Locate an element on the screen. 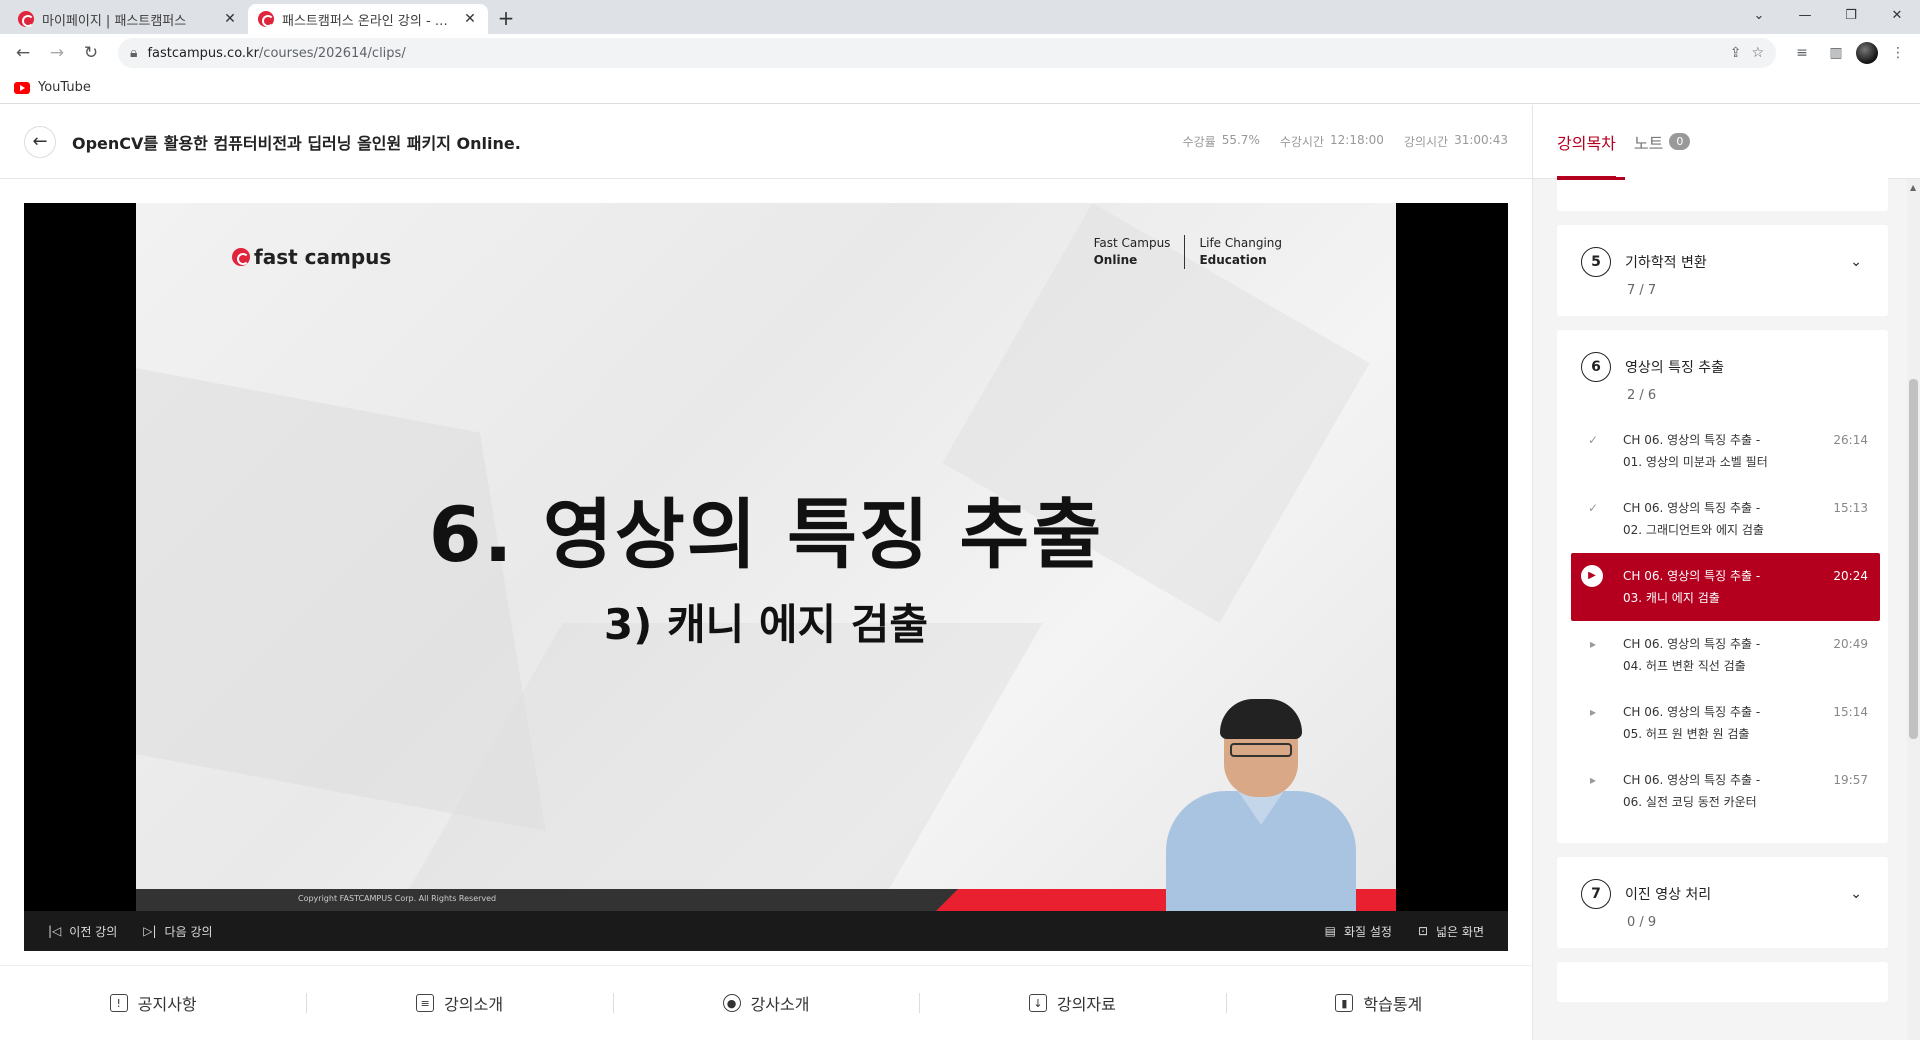 This screenshot has width=1920, height=1040. browser-tab-lecture: 패스트캠퍼스 온라인 강의 - 영상 시청 ✕ is located at coordinates (368, 19).